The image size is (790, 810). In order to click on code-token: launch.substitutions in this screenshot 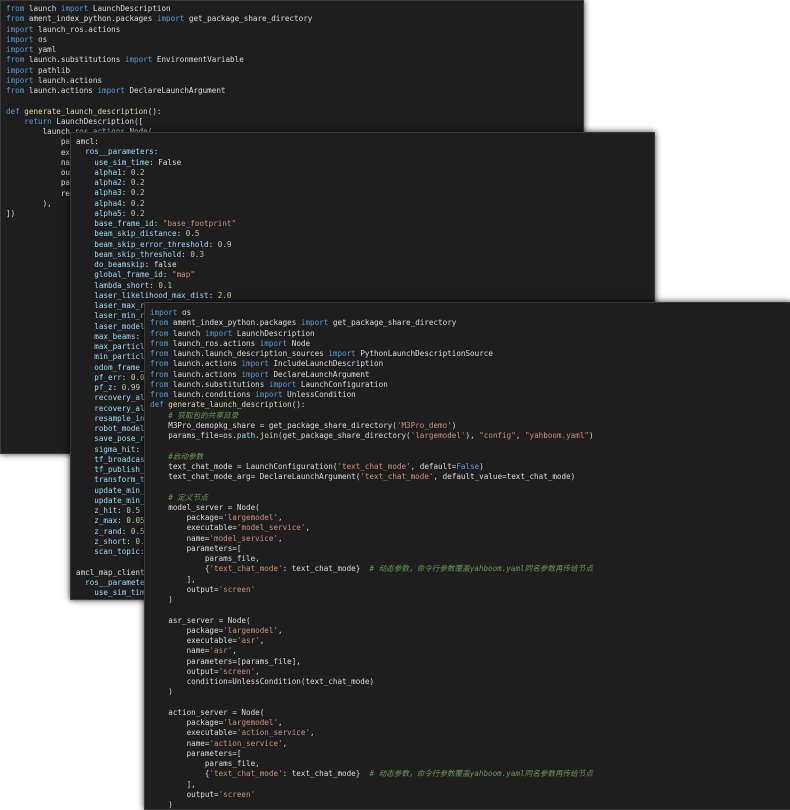, I will do `click(218, 384)`.